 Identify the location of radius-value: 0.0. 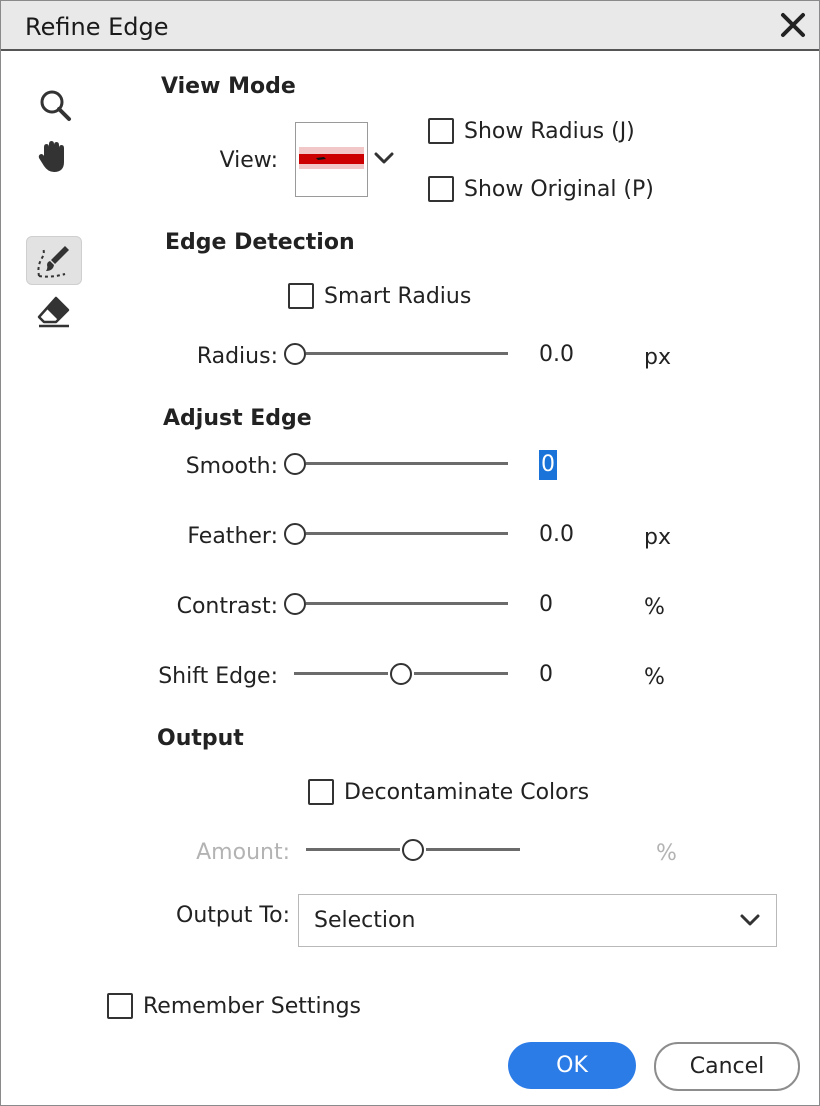
(556, 354).